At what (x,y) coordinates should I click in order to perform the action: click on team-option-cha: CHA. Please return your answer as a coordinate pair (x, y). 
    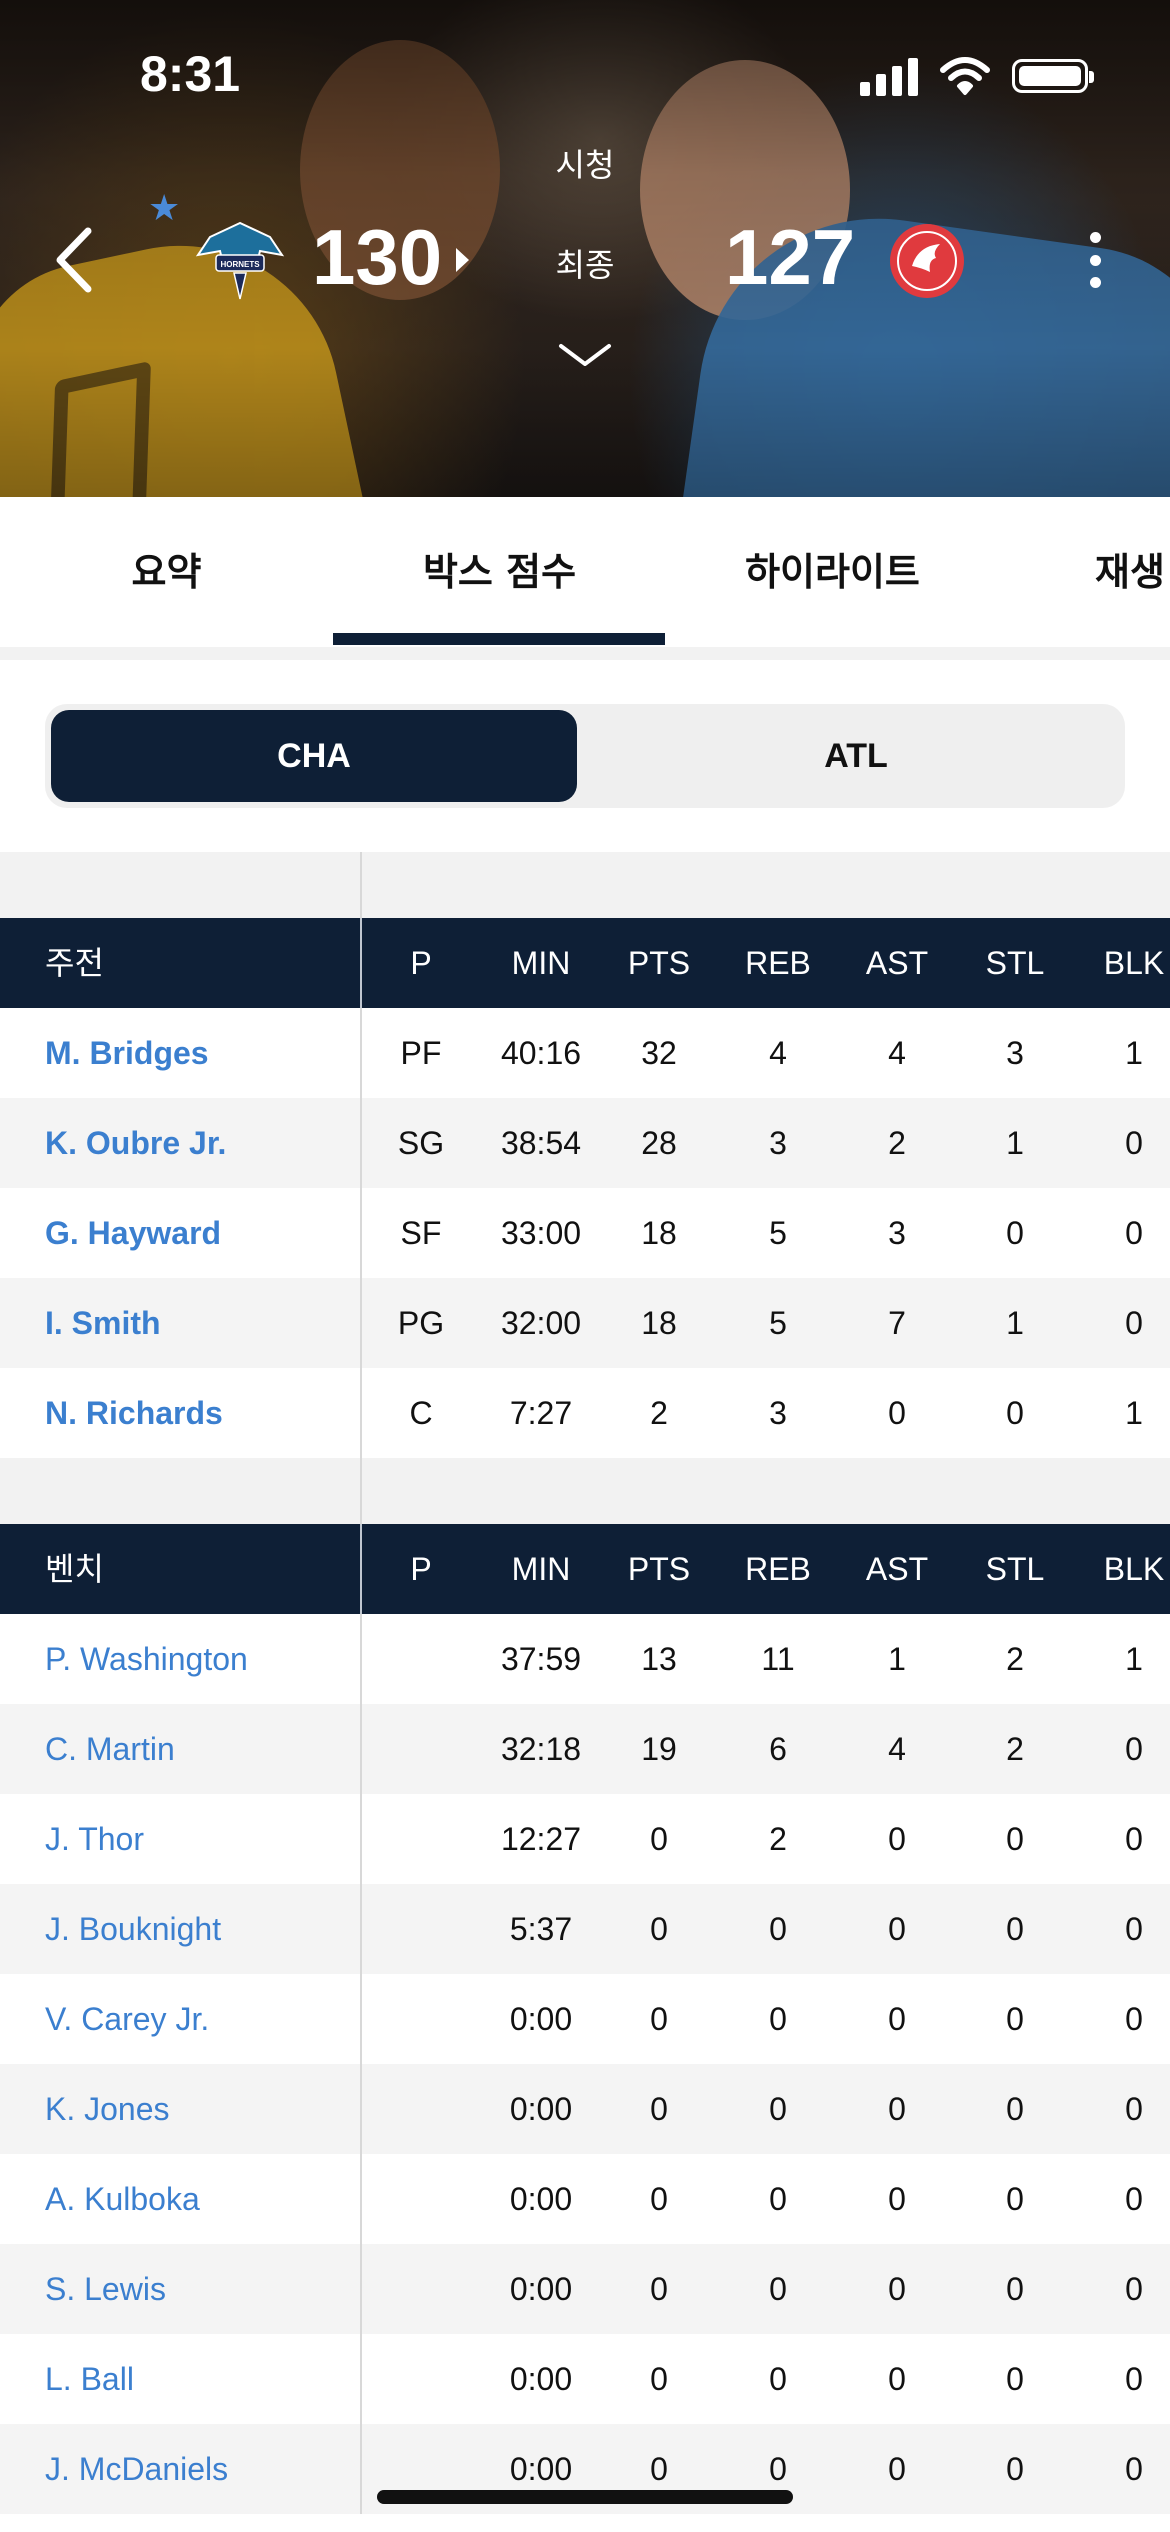
    Looking at the image, I should click on (314, 756).